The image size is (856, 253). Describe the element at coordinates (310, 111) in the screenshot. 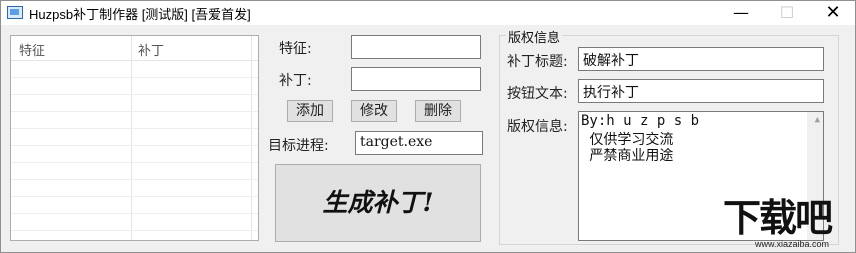

I see `add-button: 添加` at that location.